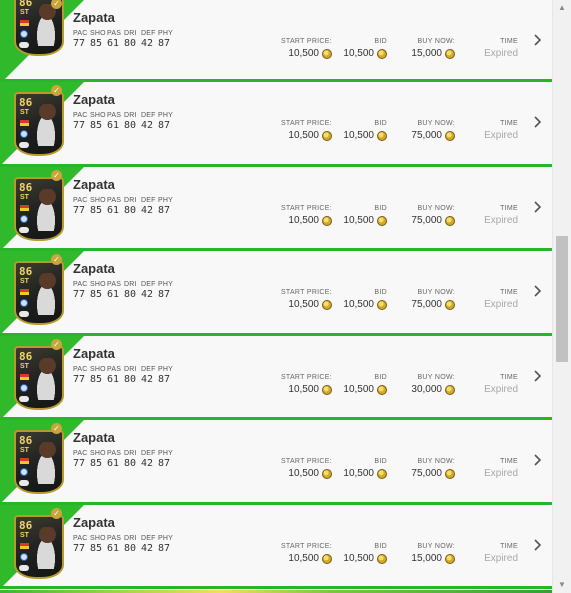  I want to click on player-rating: 86, so click(26, 356).